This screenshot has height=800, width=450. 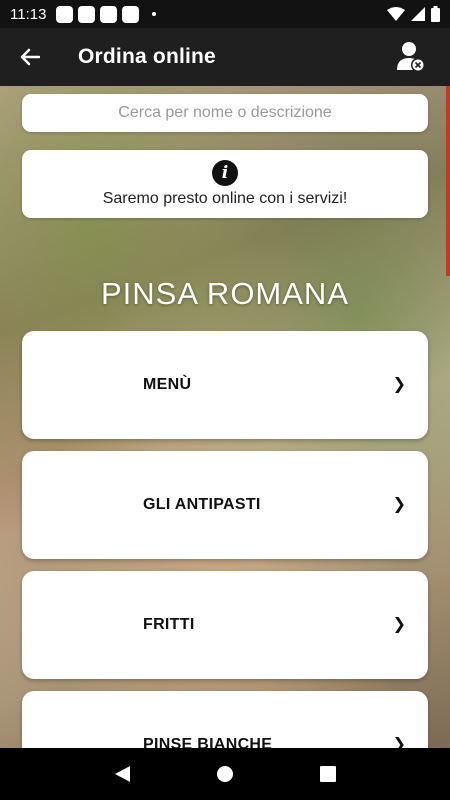 What do you see at coordinates (225, 57) in the screenshot?
I see `app-bar: Ordina online` at bounding box center [225, 57].